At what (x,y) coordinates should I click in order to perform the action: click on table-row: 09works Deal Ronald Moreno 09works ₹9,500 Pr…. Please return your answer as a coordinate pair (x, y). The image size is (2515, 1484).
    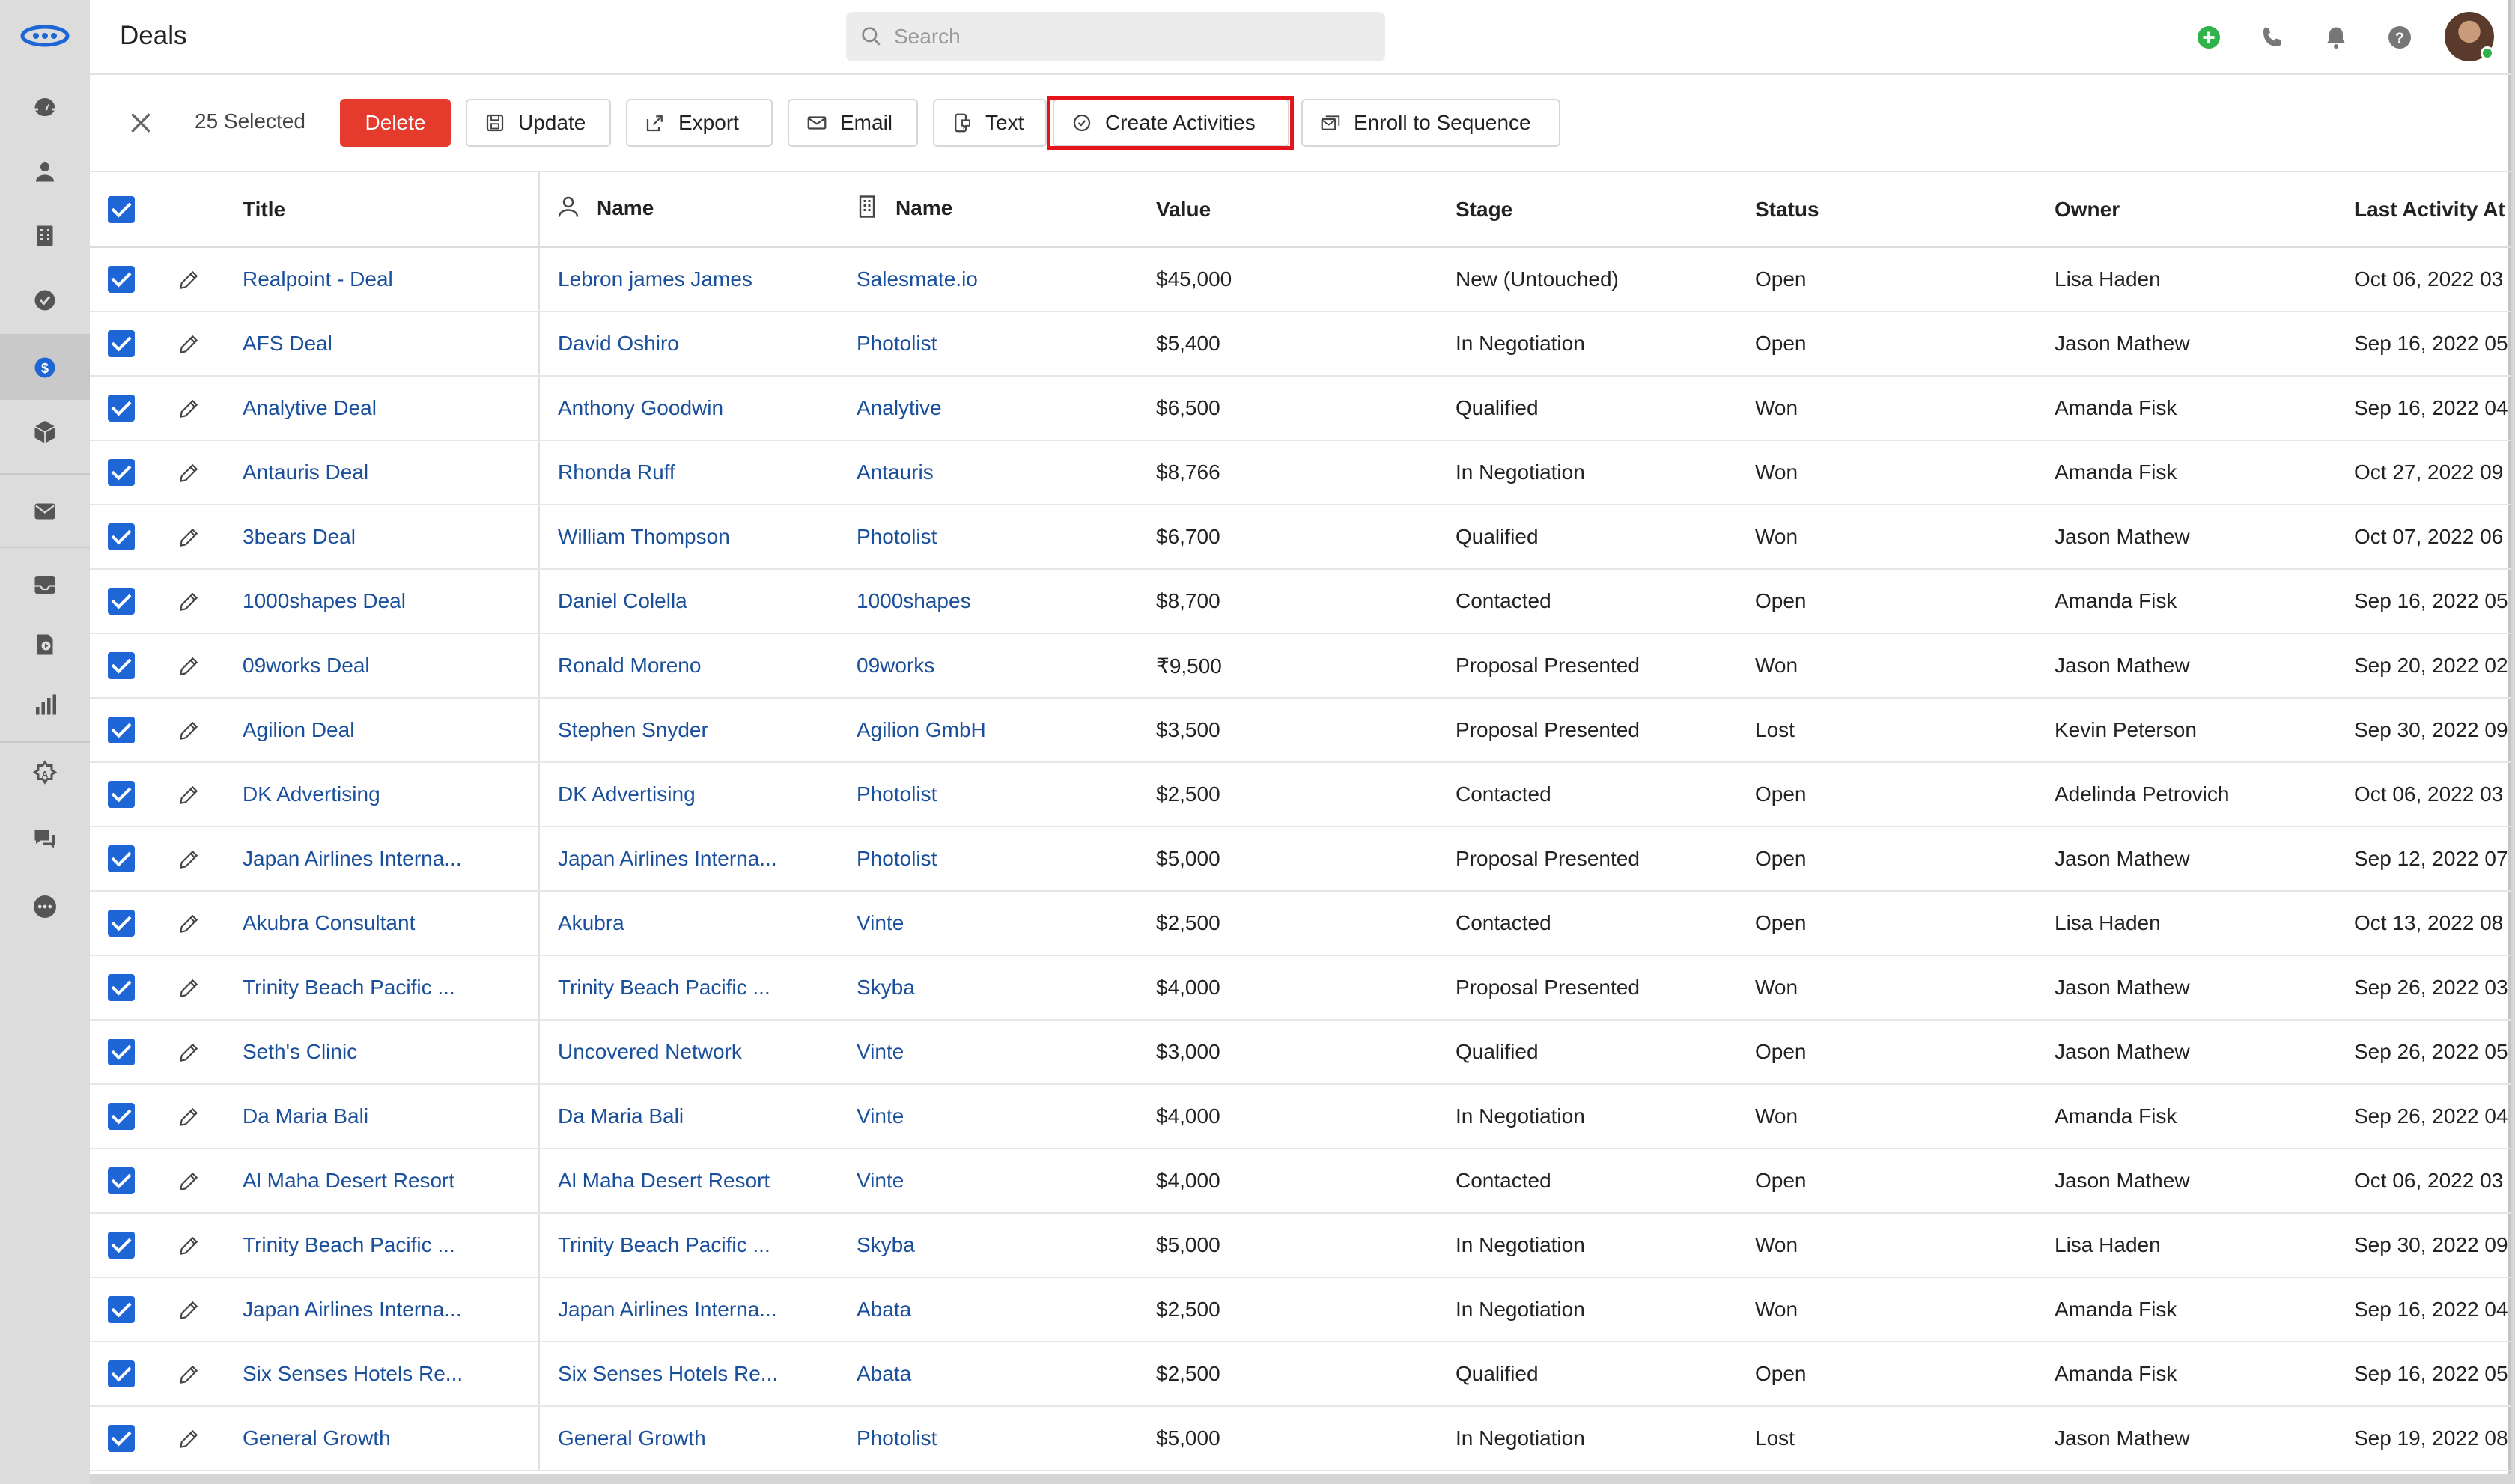
    Looking at the image, I should click on (1300, 666).